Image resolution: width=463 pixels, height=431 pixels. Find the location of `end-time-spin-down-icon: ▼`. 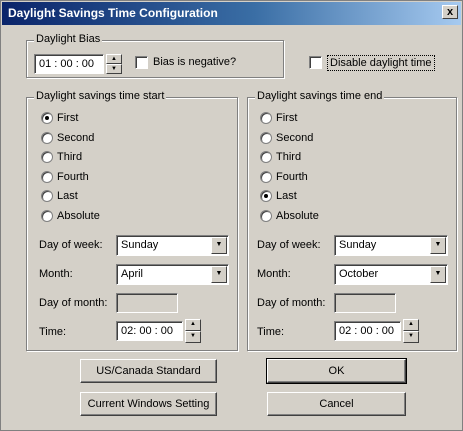

end-time-spin-down-icon: ▼ is located at coordinates (411, 337).